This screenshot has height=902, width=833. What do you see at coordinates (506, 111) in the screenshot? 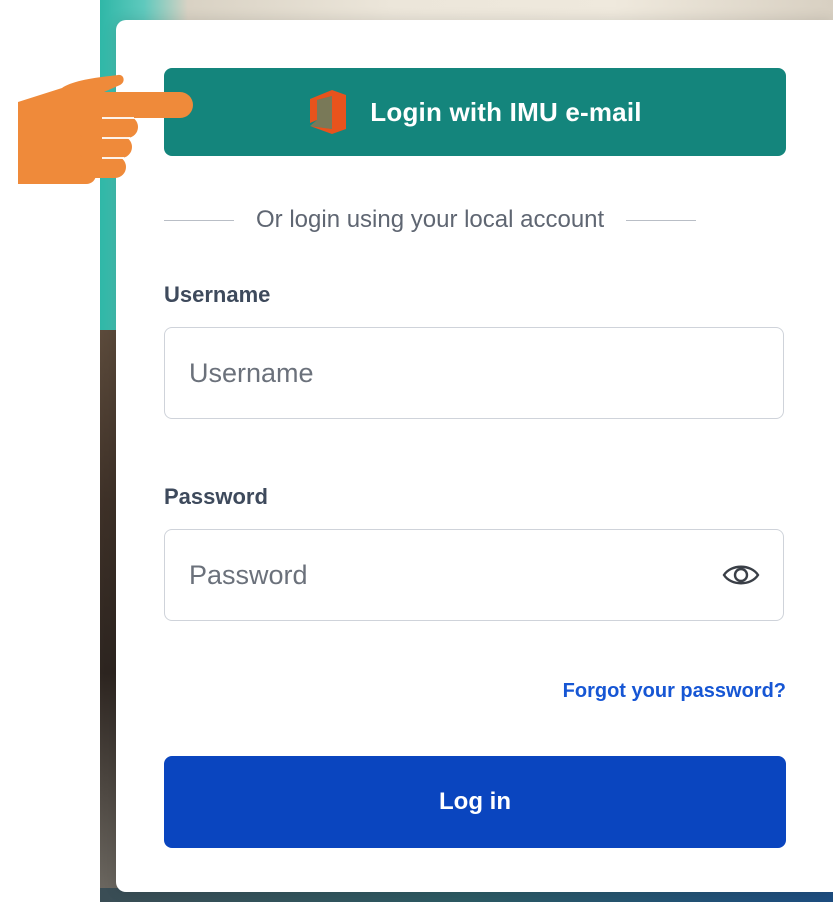
I see `login-with-imu-email-label: Login with IMU e-mail` at bounding box center [506, 111].